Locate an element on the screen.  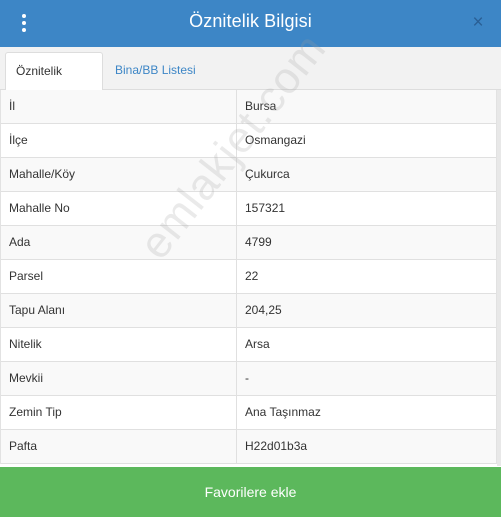
dialog-title: Öznitelik Bilgisi is located at coordinates (250, 21).